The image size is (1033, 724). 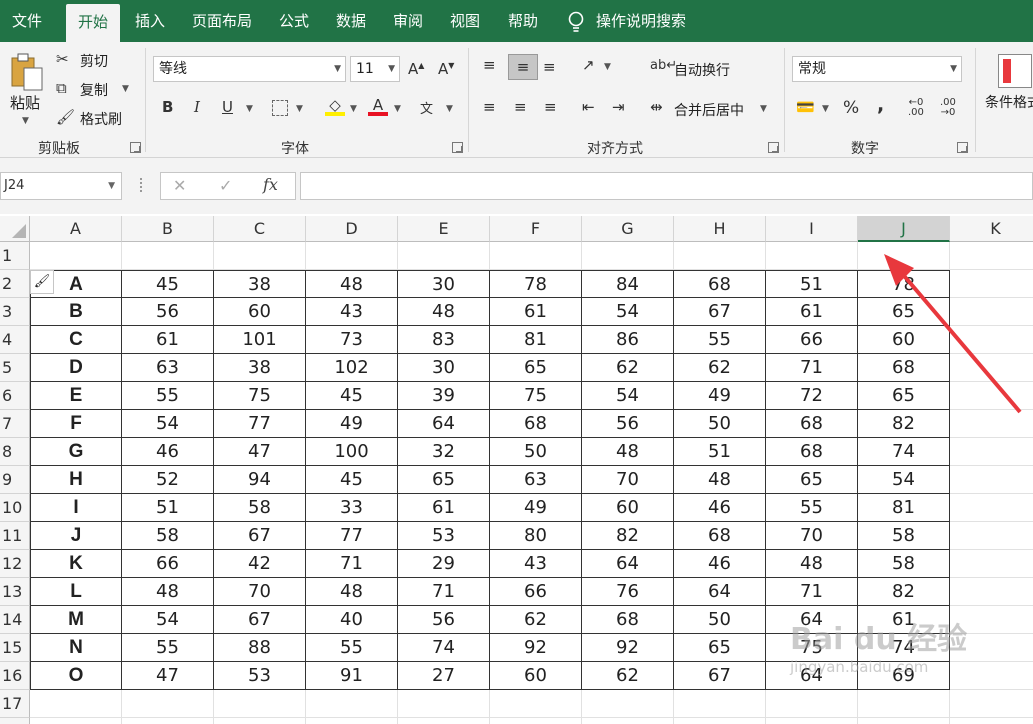 I want to click on data-cell: 61, so click(x=812, y=312).